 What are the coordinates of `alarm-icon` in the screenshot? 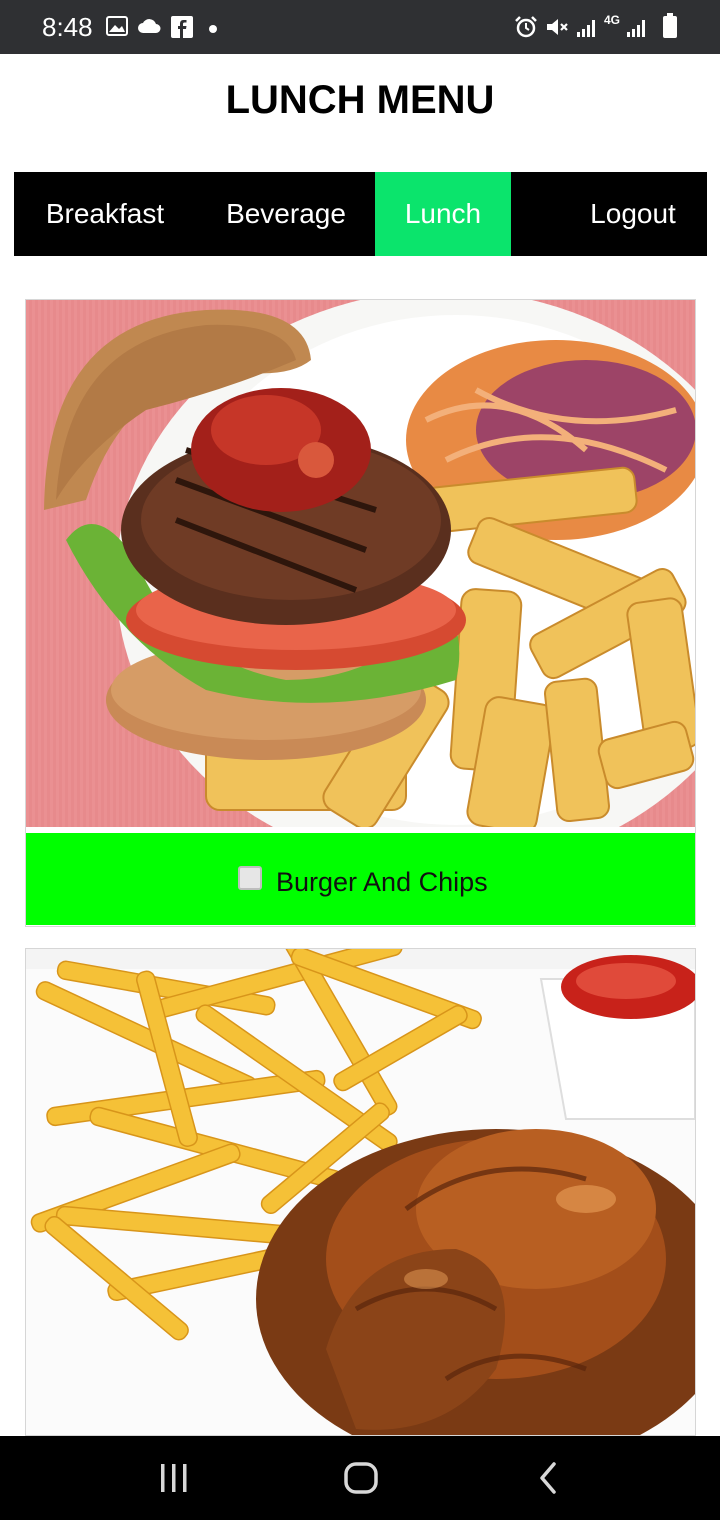 It's located at (526, 27).